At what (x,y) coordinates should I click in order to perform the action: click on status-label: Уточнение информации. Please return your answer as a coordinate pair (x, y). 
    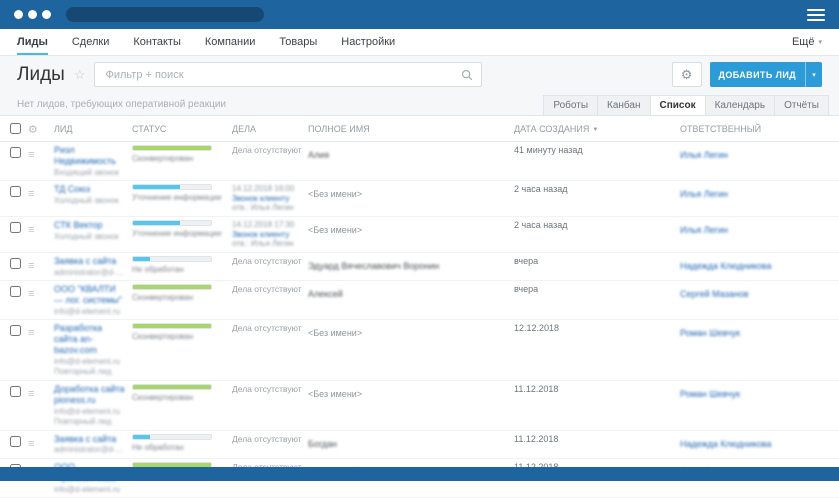
    Looking at the image, I should click on (177, 233).